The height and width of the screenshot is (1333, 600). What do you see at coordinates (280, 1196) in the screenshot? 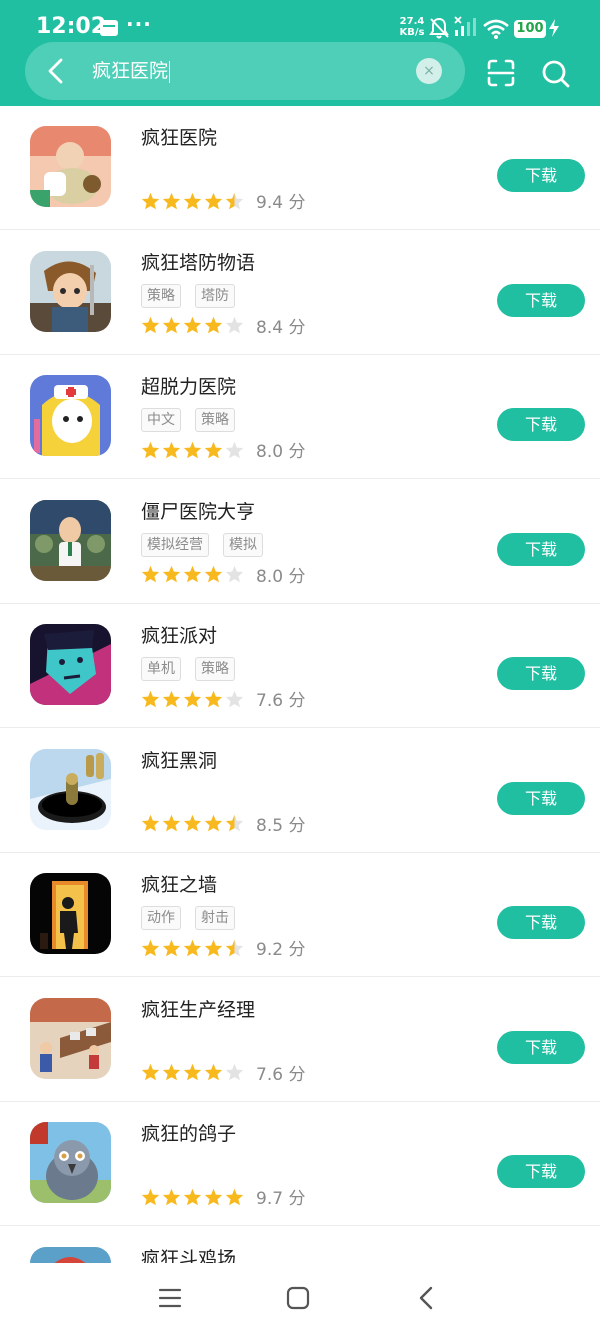
I see `rating-score: 9.7 分` at bounding box center [280, 1196].